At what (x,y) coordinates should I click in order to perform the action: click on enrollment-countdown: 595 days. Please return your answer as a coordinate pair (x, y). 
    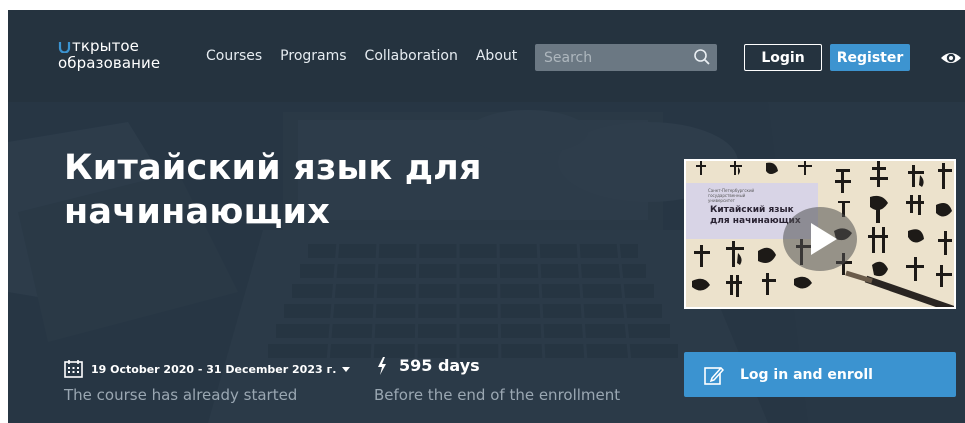
    Looking at the image, I should click on (428, 365).